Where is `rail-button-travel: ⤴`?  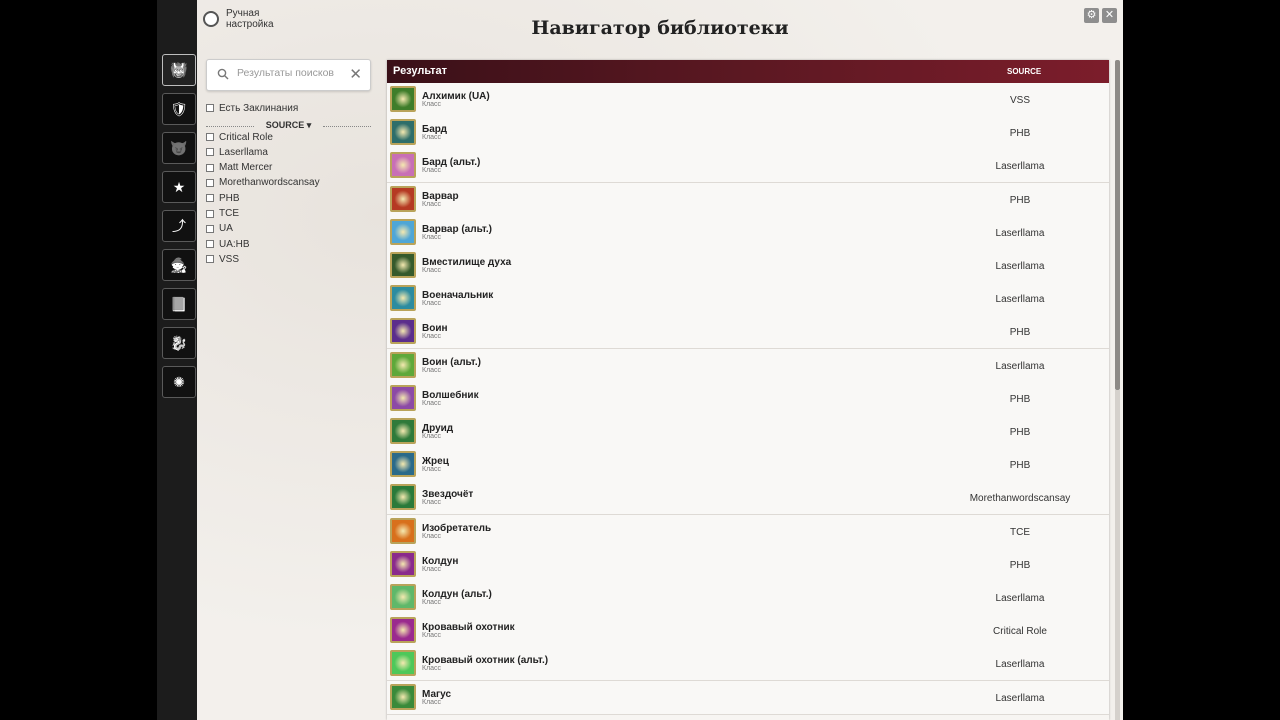 rail-button-travel: ⤴ is located at coordinates (179, 226).